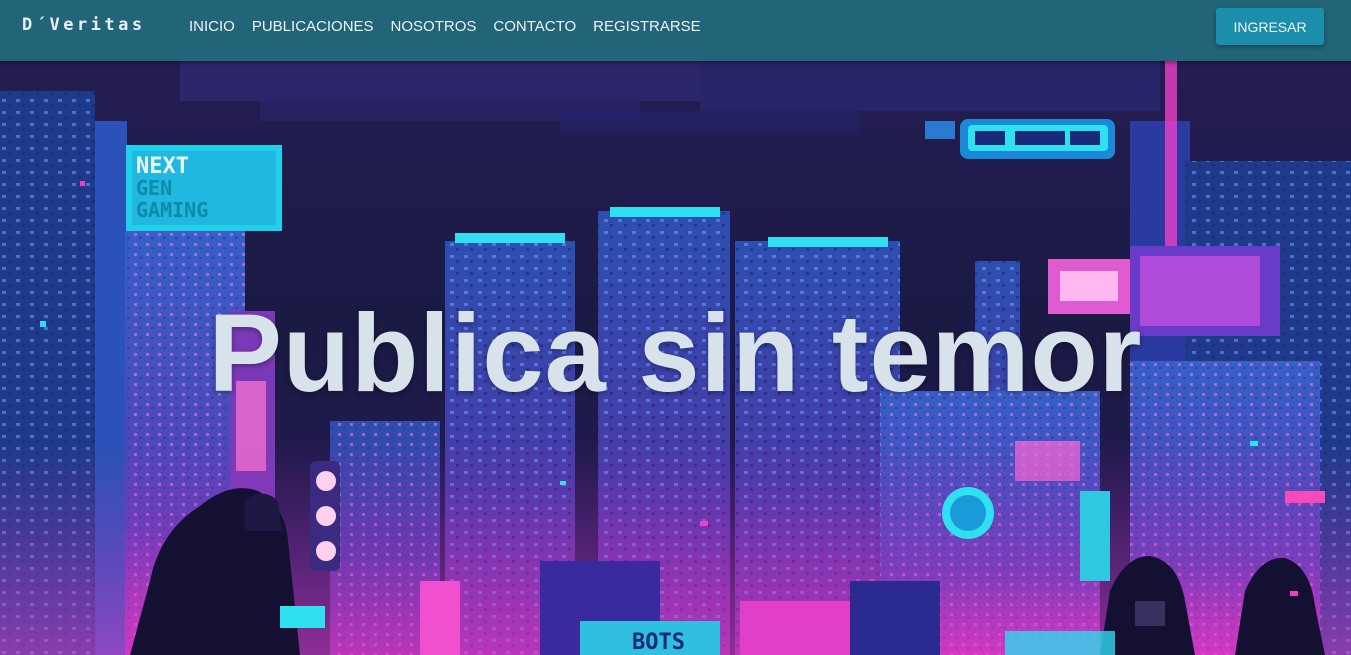  What do you see at coordinates (154, 188) in the screenshot?
I see `billboard-gen: GEN` at bounding box center [154, 188].